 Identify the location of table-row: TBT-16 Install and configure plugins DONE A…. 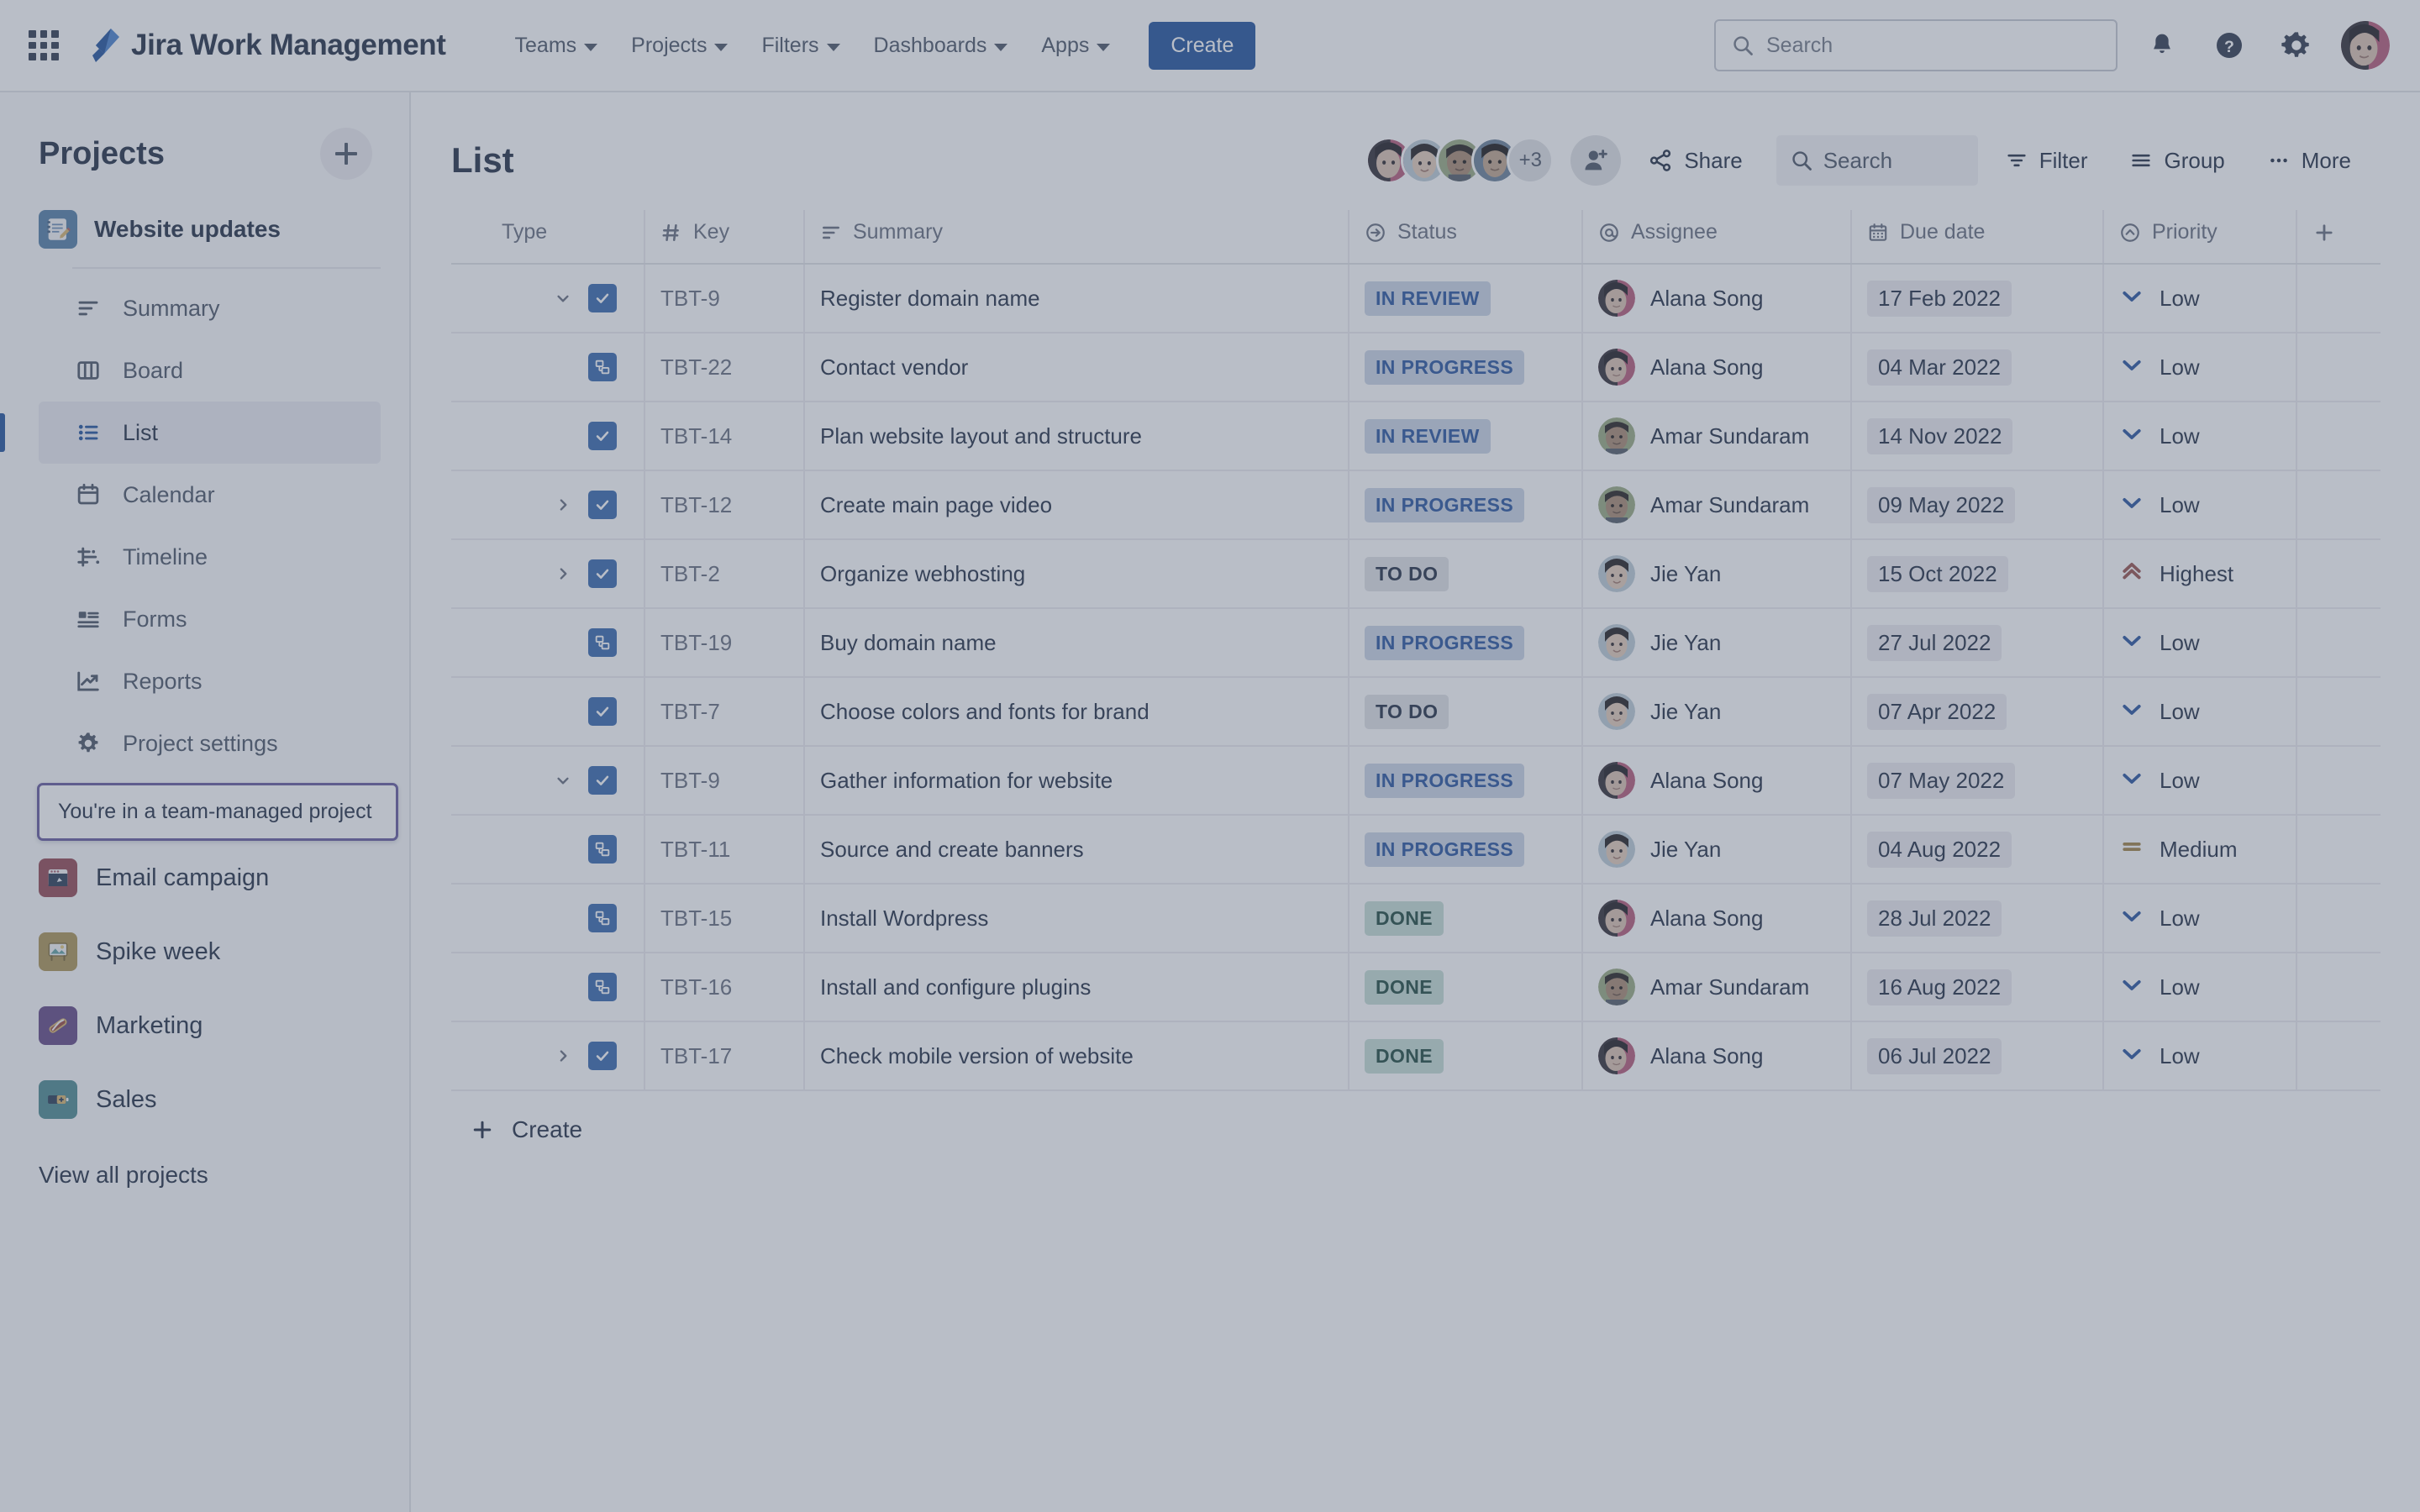
(1416, 987).